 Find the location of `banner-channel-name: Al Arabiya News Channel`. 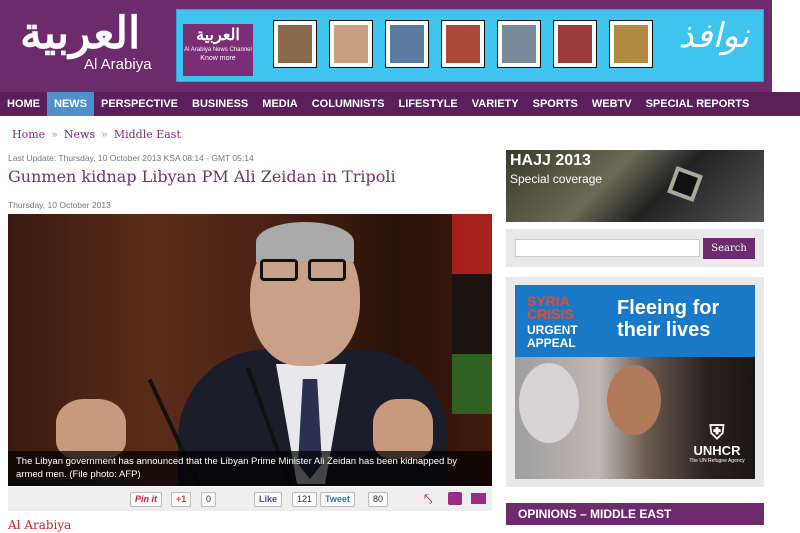

banner-channel-name: Al Arabiya News Channel is located at coordinates (218, 50).